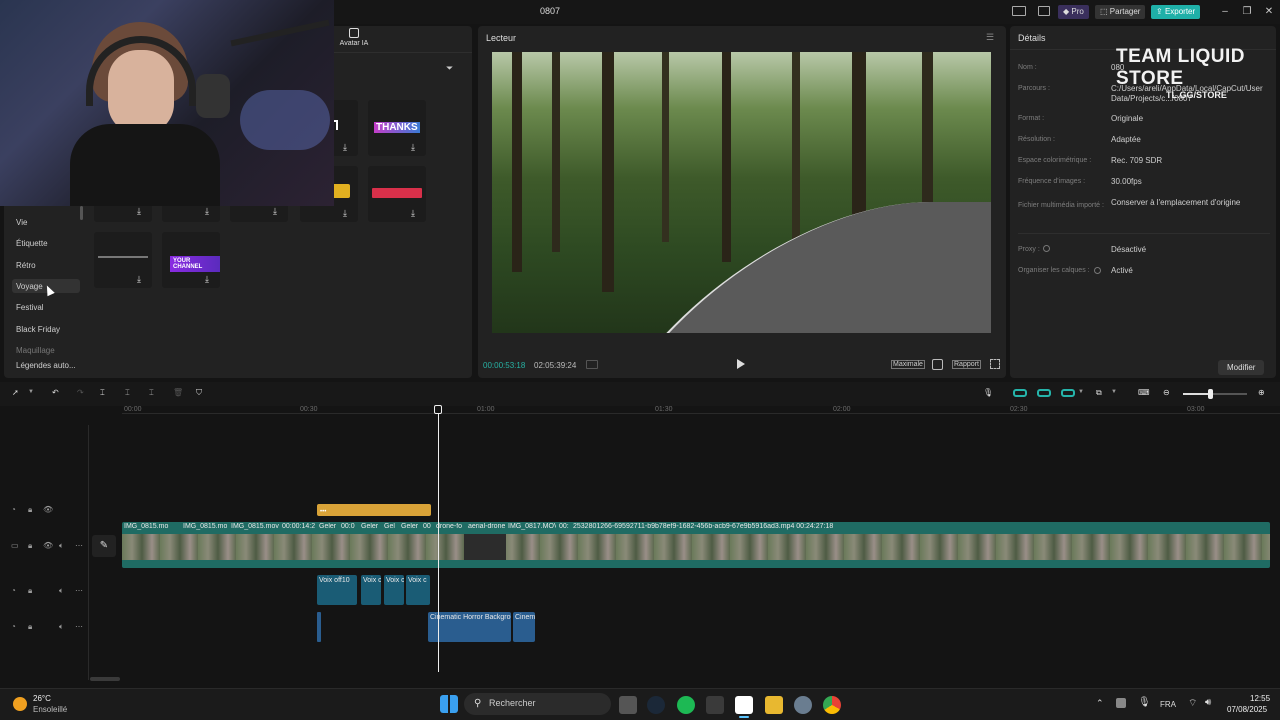  What do you see at coordinates (1241, 367) in the screenshot?
I see `modify-button: Modifier` at bounding box center [1241, 367].